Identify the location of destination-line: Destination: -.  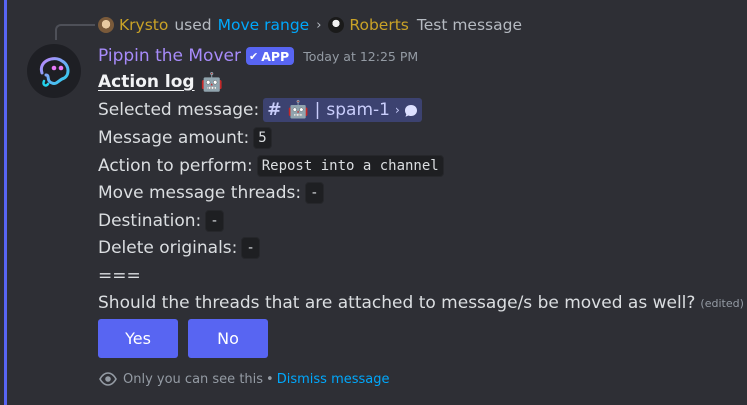
(161, 221).